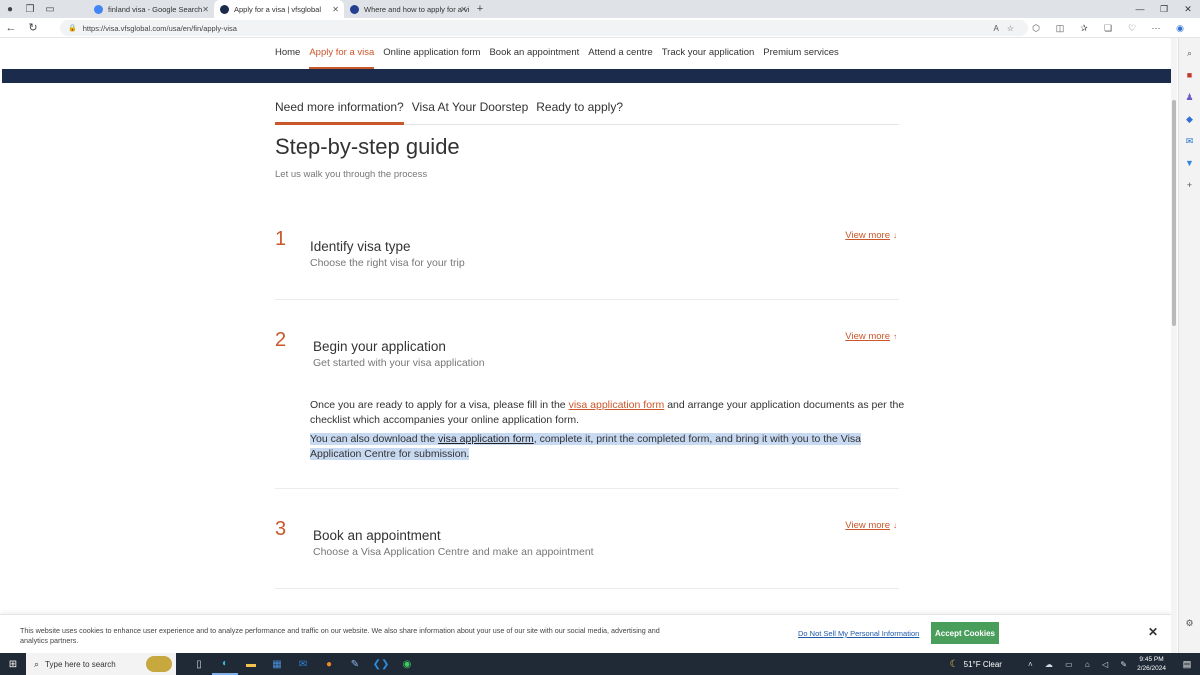  What do you see at coordinates (1180, 28) in the screenshot?
I see `copilot-icon: ◉` at bounding box center [1180, 28].